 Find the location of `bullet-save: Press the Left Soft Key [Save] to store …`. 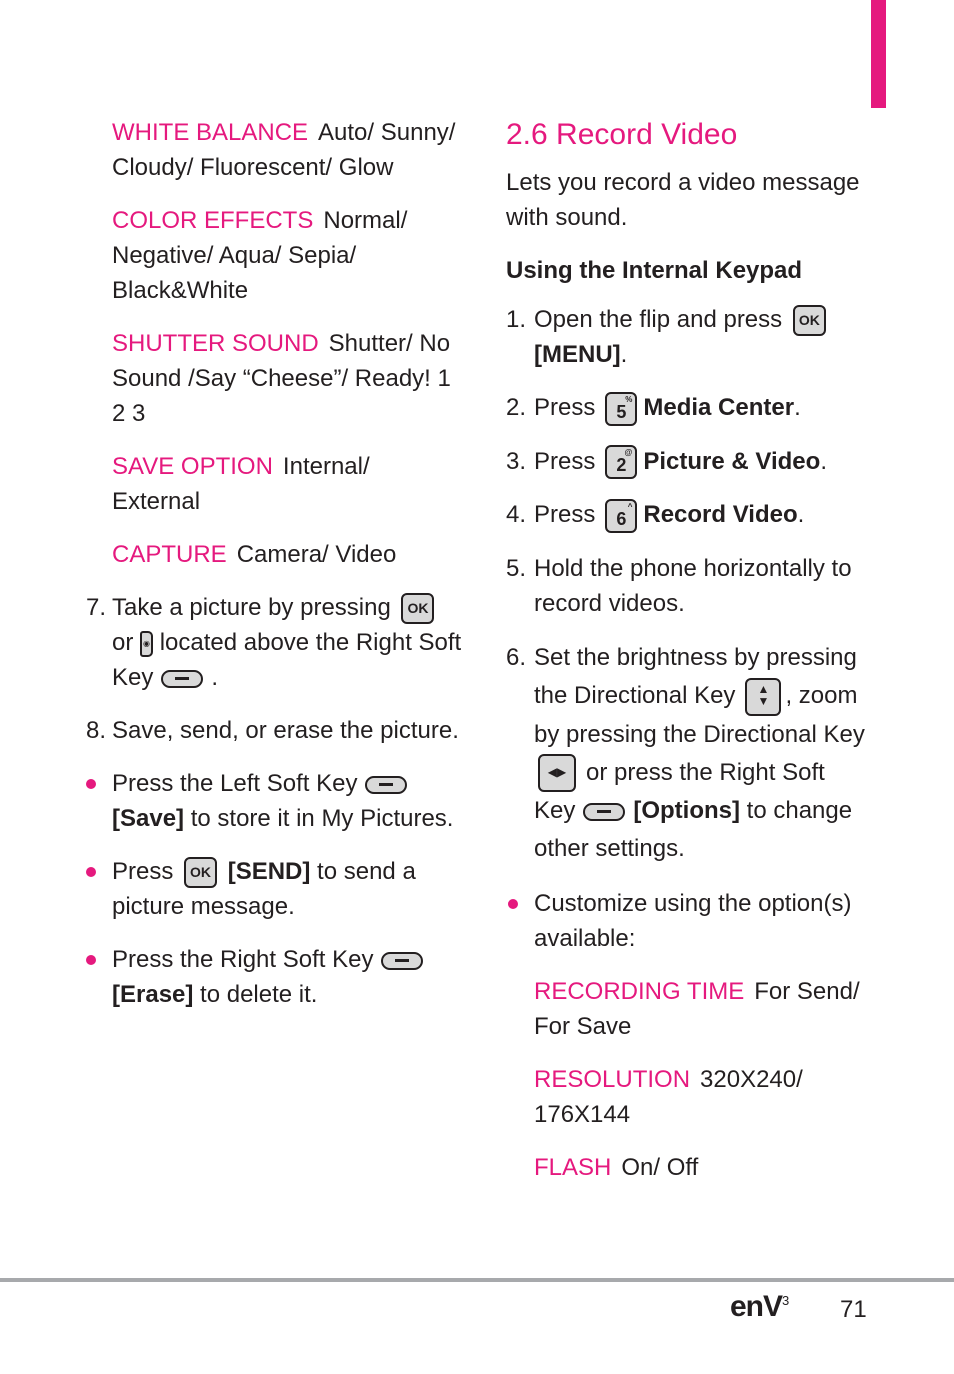

bullet-save: Press the Left Soft Key [Save] to store … is located at coordinates (274, 801).